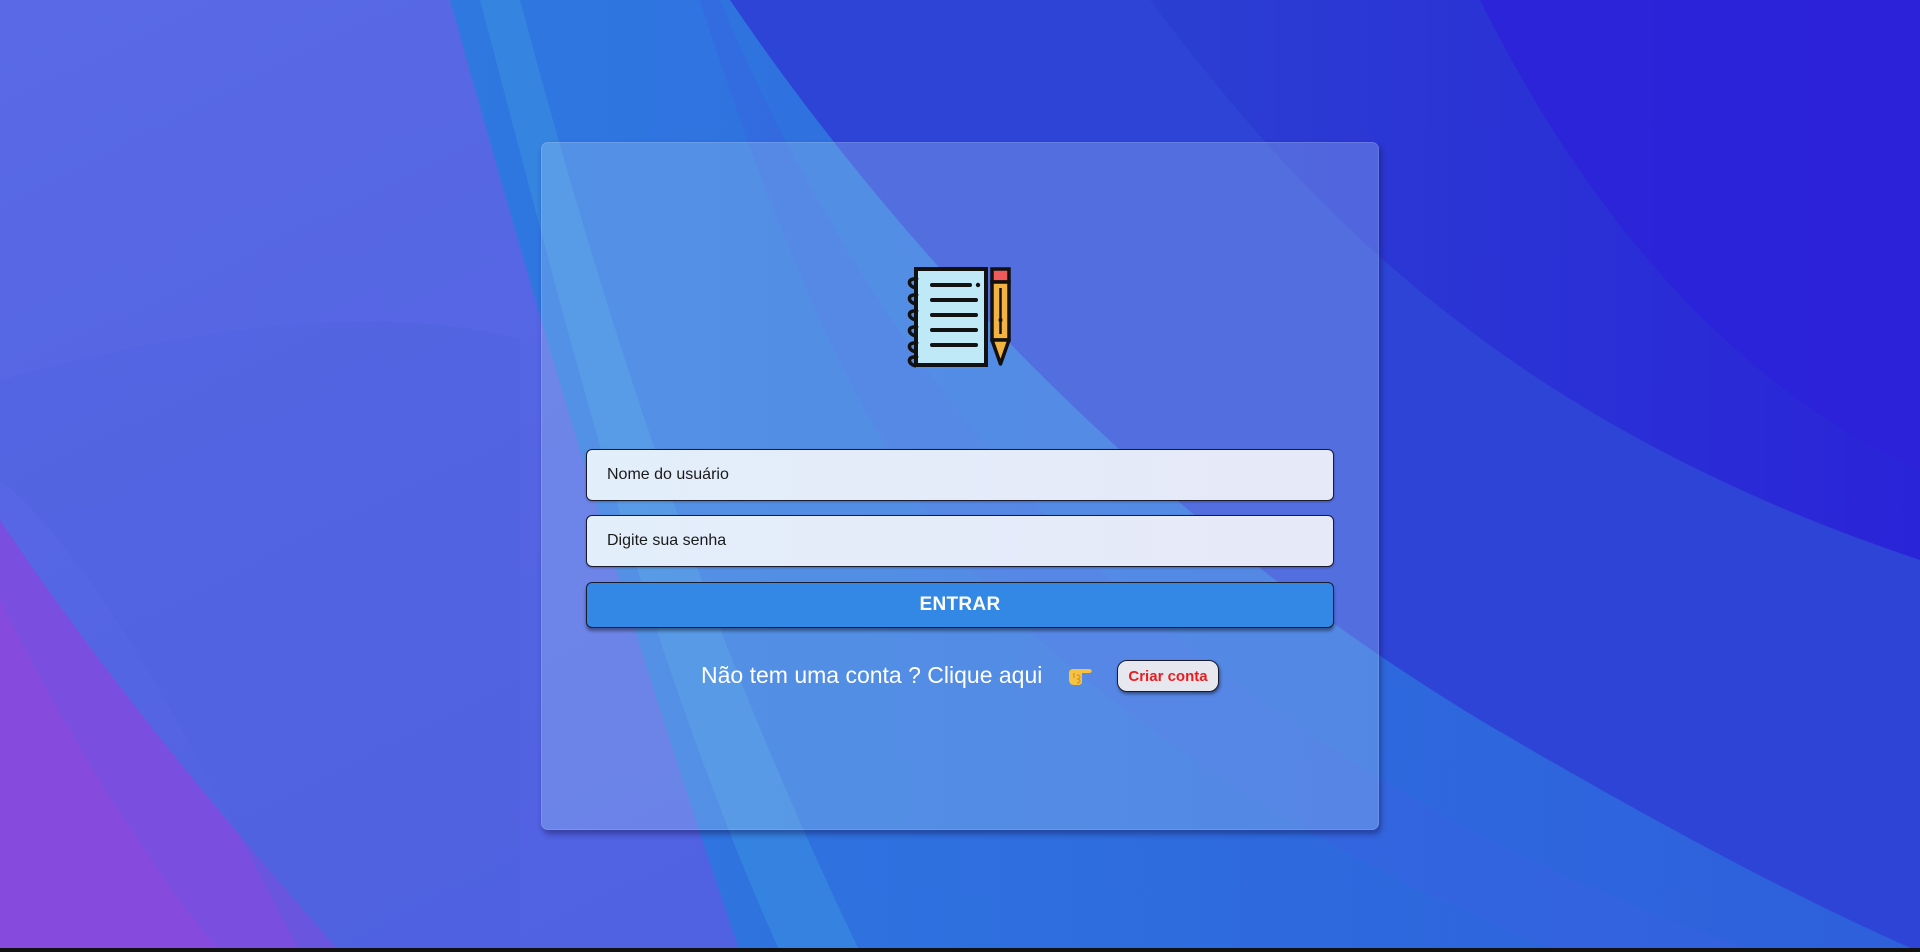 Image resolution: width=1920 pixels, height=952 pixels. Describe the element at coordinates (960, 475) in the screenshot. I see `username-input` at that location.